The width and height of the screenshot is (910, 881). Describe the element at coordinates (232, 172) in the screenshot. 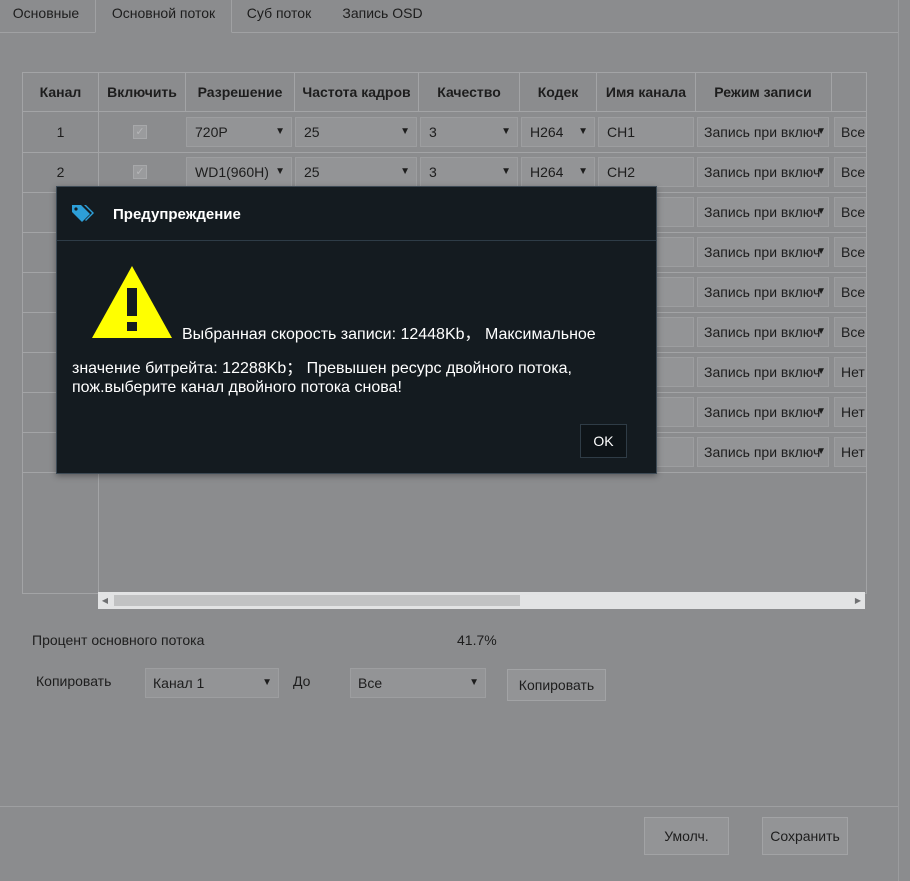

I see `resolution-value: WD1(960H)` at that location.